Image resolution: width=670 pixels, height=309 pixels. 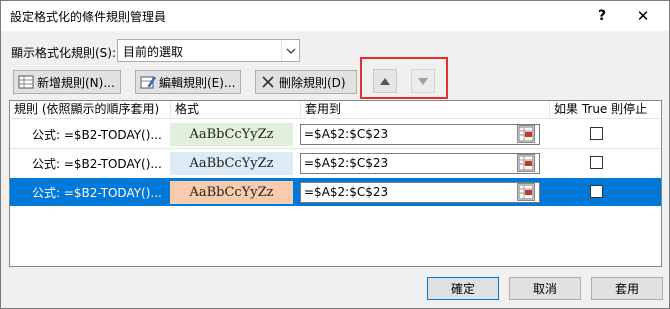 I want to click on show-rules-selected-value: 目前的選取, so click(x=153, y=52).